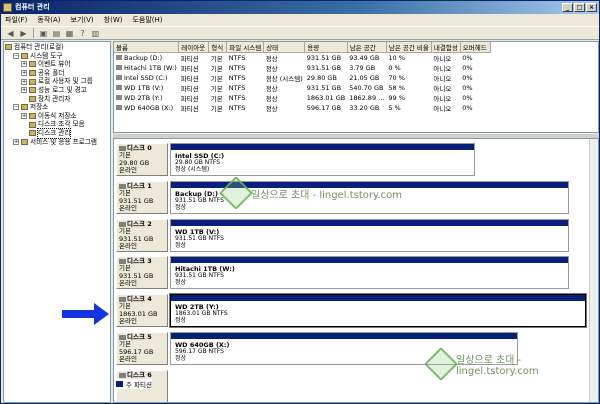 This screenshot has width=600, height=404. Describe the element at coordinates (216, 89) in the screenshot. I see `table-cell: 기본` at that location.